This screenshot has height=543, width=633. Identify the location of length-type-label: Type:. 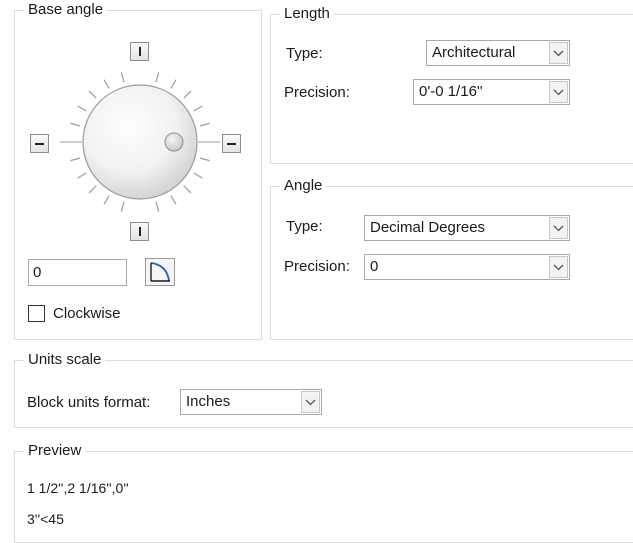
(304, 53).